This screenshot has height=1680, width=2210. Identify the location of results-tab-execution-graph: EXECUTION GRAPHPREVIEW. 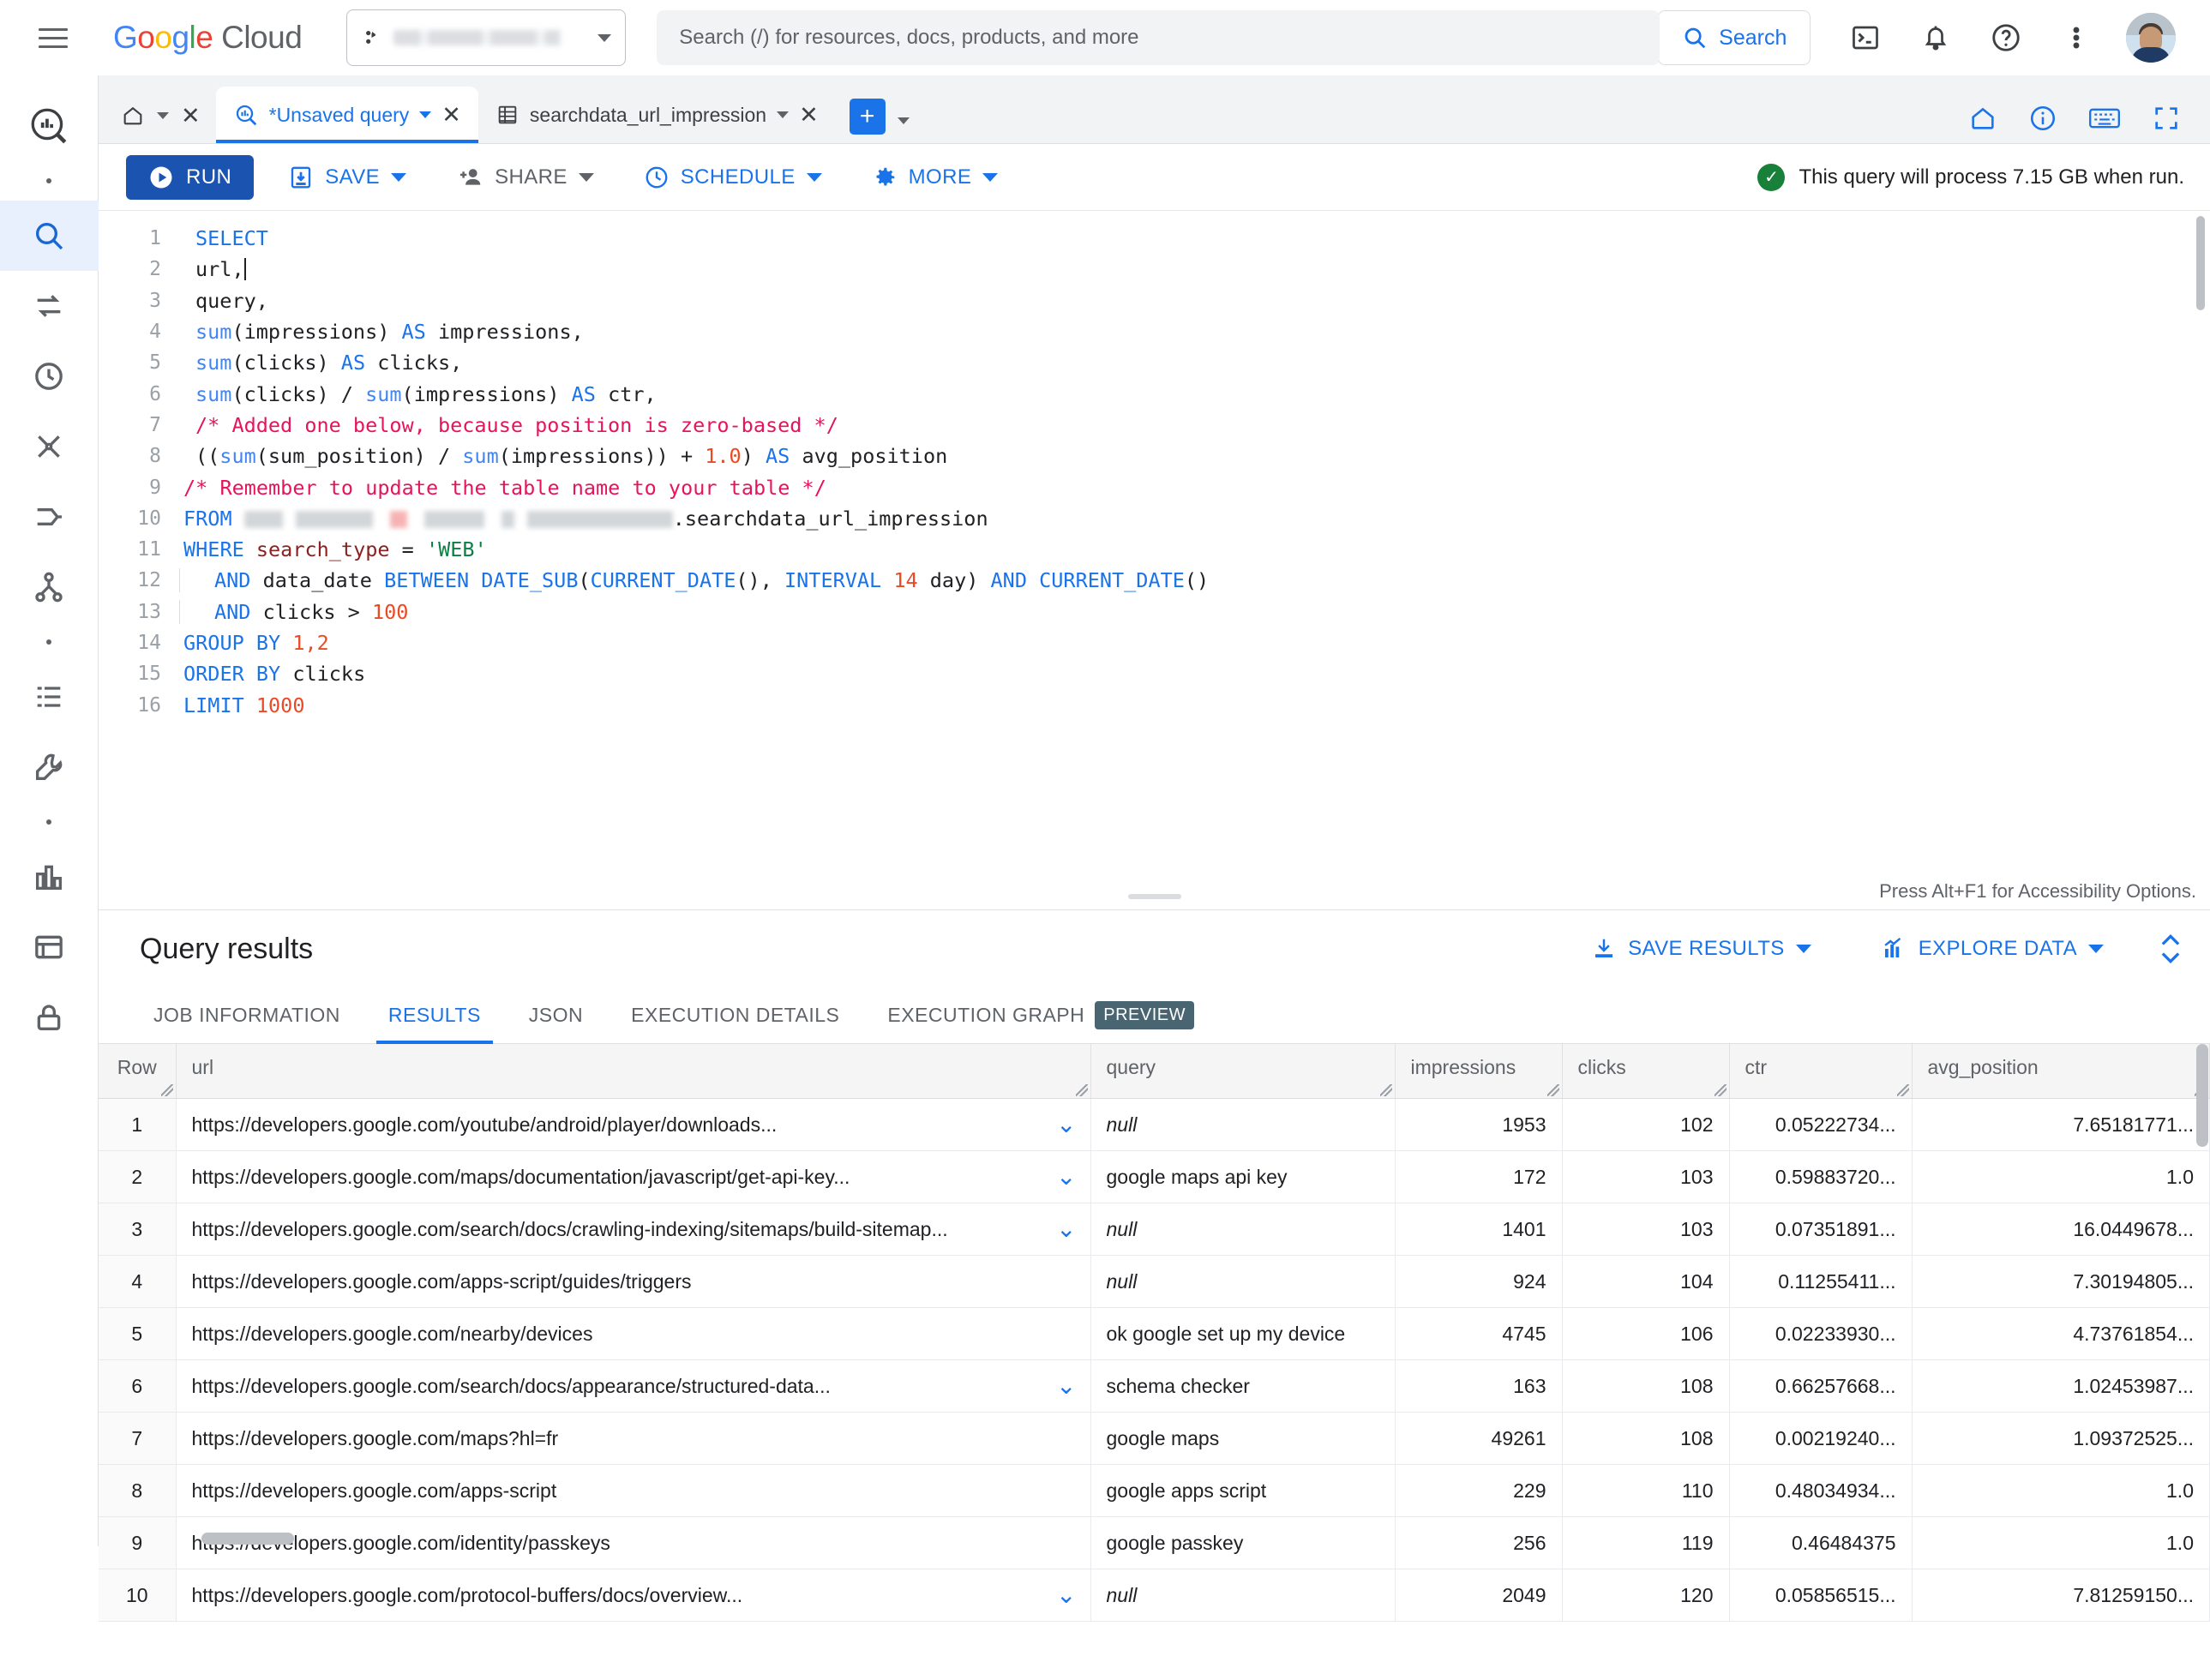
(1041, 1015).